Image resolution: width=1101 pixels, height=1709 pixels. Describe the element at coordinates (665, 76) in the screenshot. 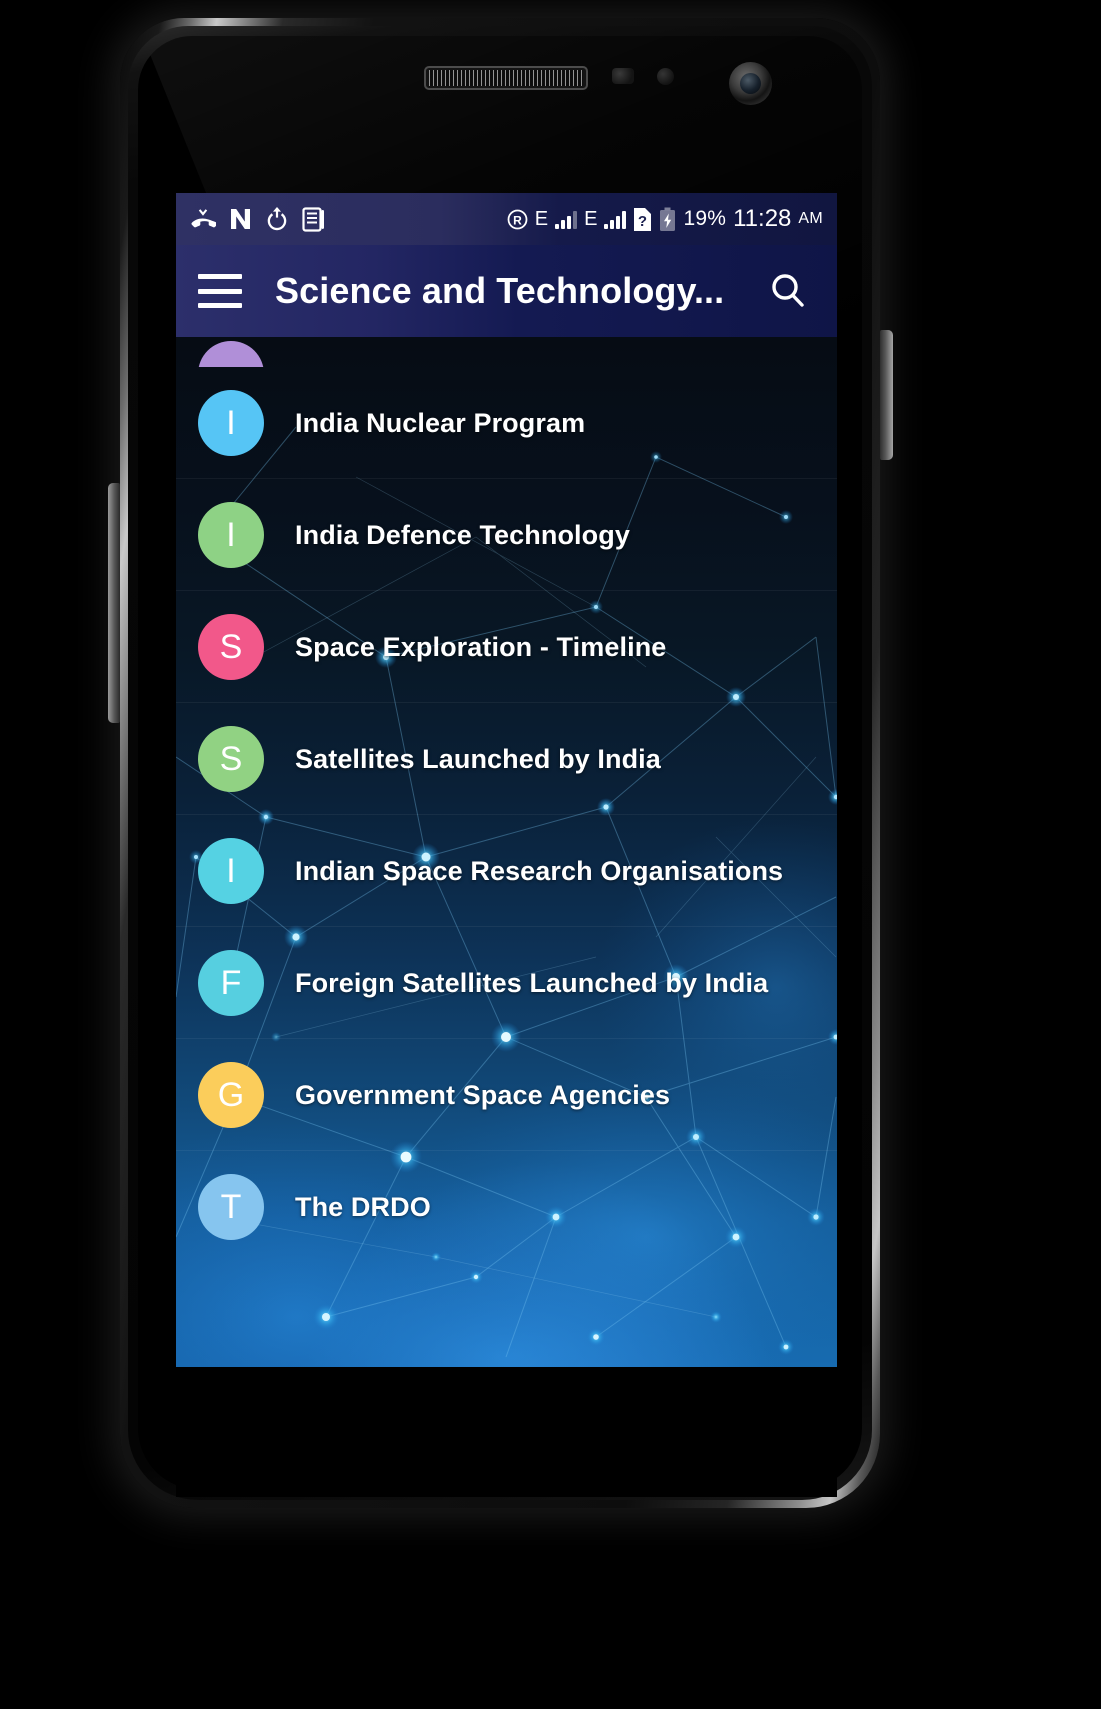

I see `light-sensor-icon` at that location.